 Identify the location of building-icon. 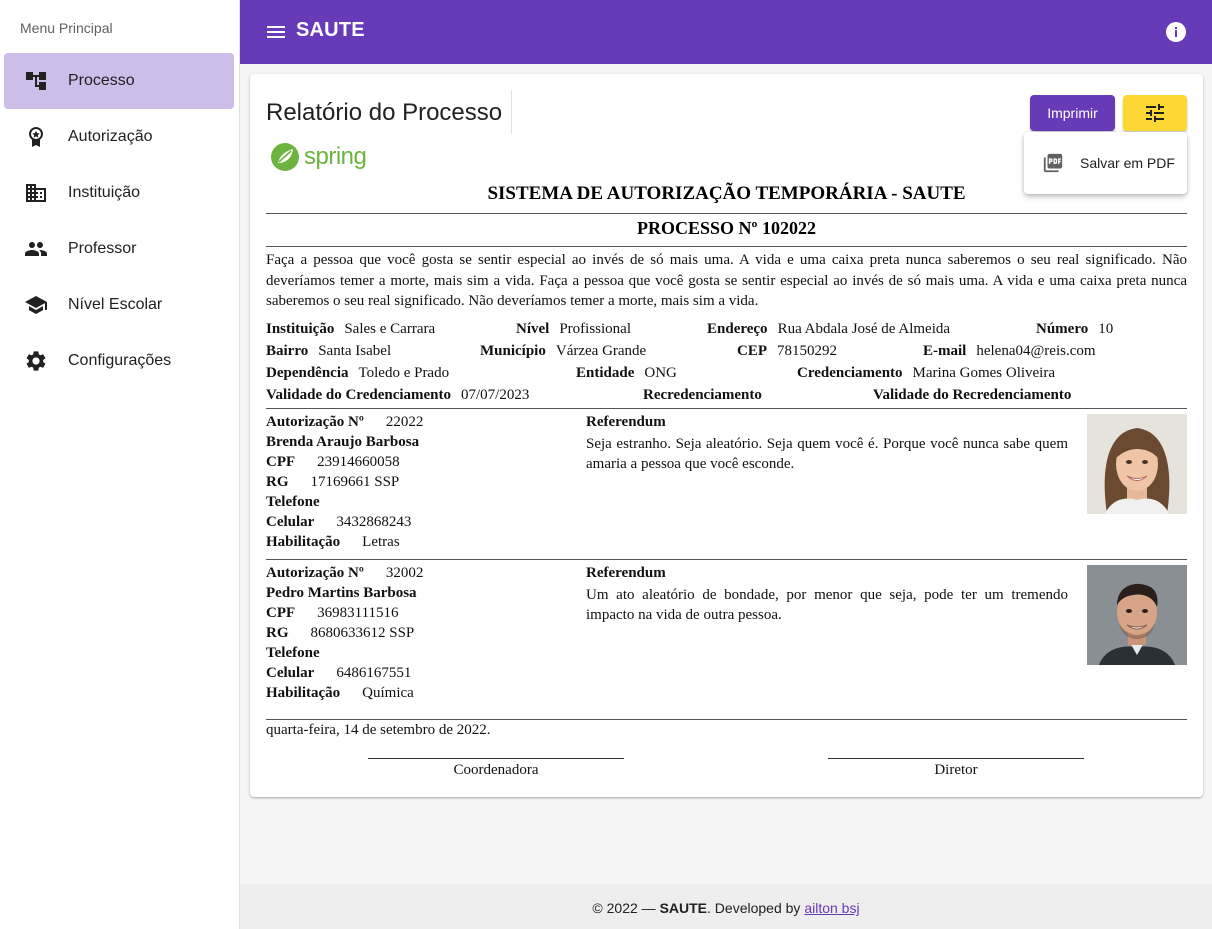
(36, 193).